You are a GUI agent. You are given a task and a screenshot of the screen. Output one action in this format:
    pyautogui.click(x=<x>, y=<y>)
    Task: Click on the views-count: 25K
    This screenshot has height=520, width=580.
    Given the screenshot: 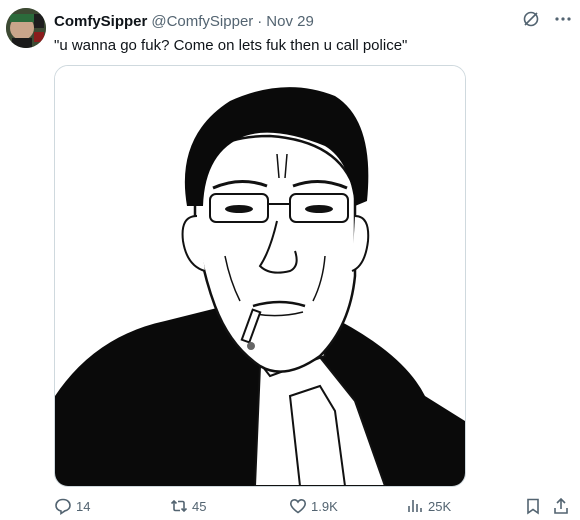 What is the action you would take?
    pyautogui.click(x=440, y=506)
    